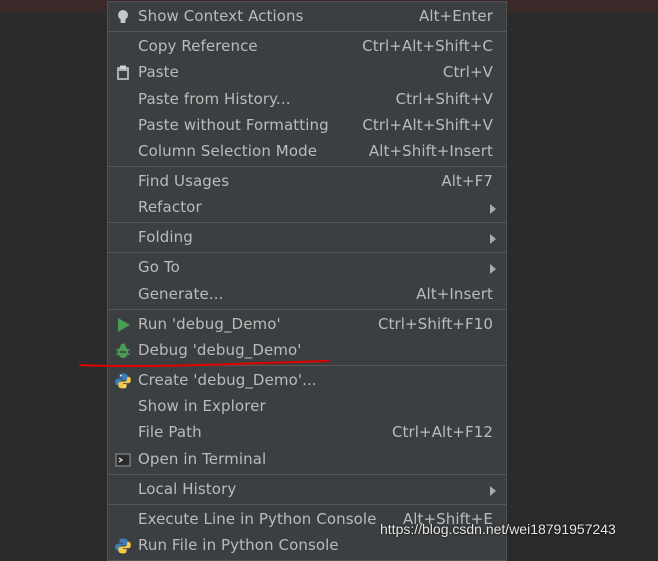 This screenshot has width=658, height=561. I want to click on red-underline-annotation, so click(204, 364).